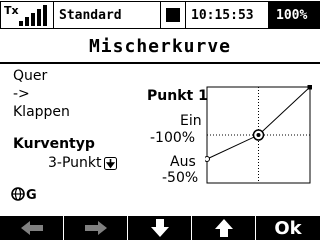 Image resolution: width=320 pixels, height=240 pixels. What do you see at coordinates (160, 63) in the screenshot?
I see `title-divider` at bounding box center [160, 63].